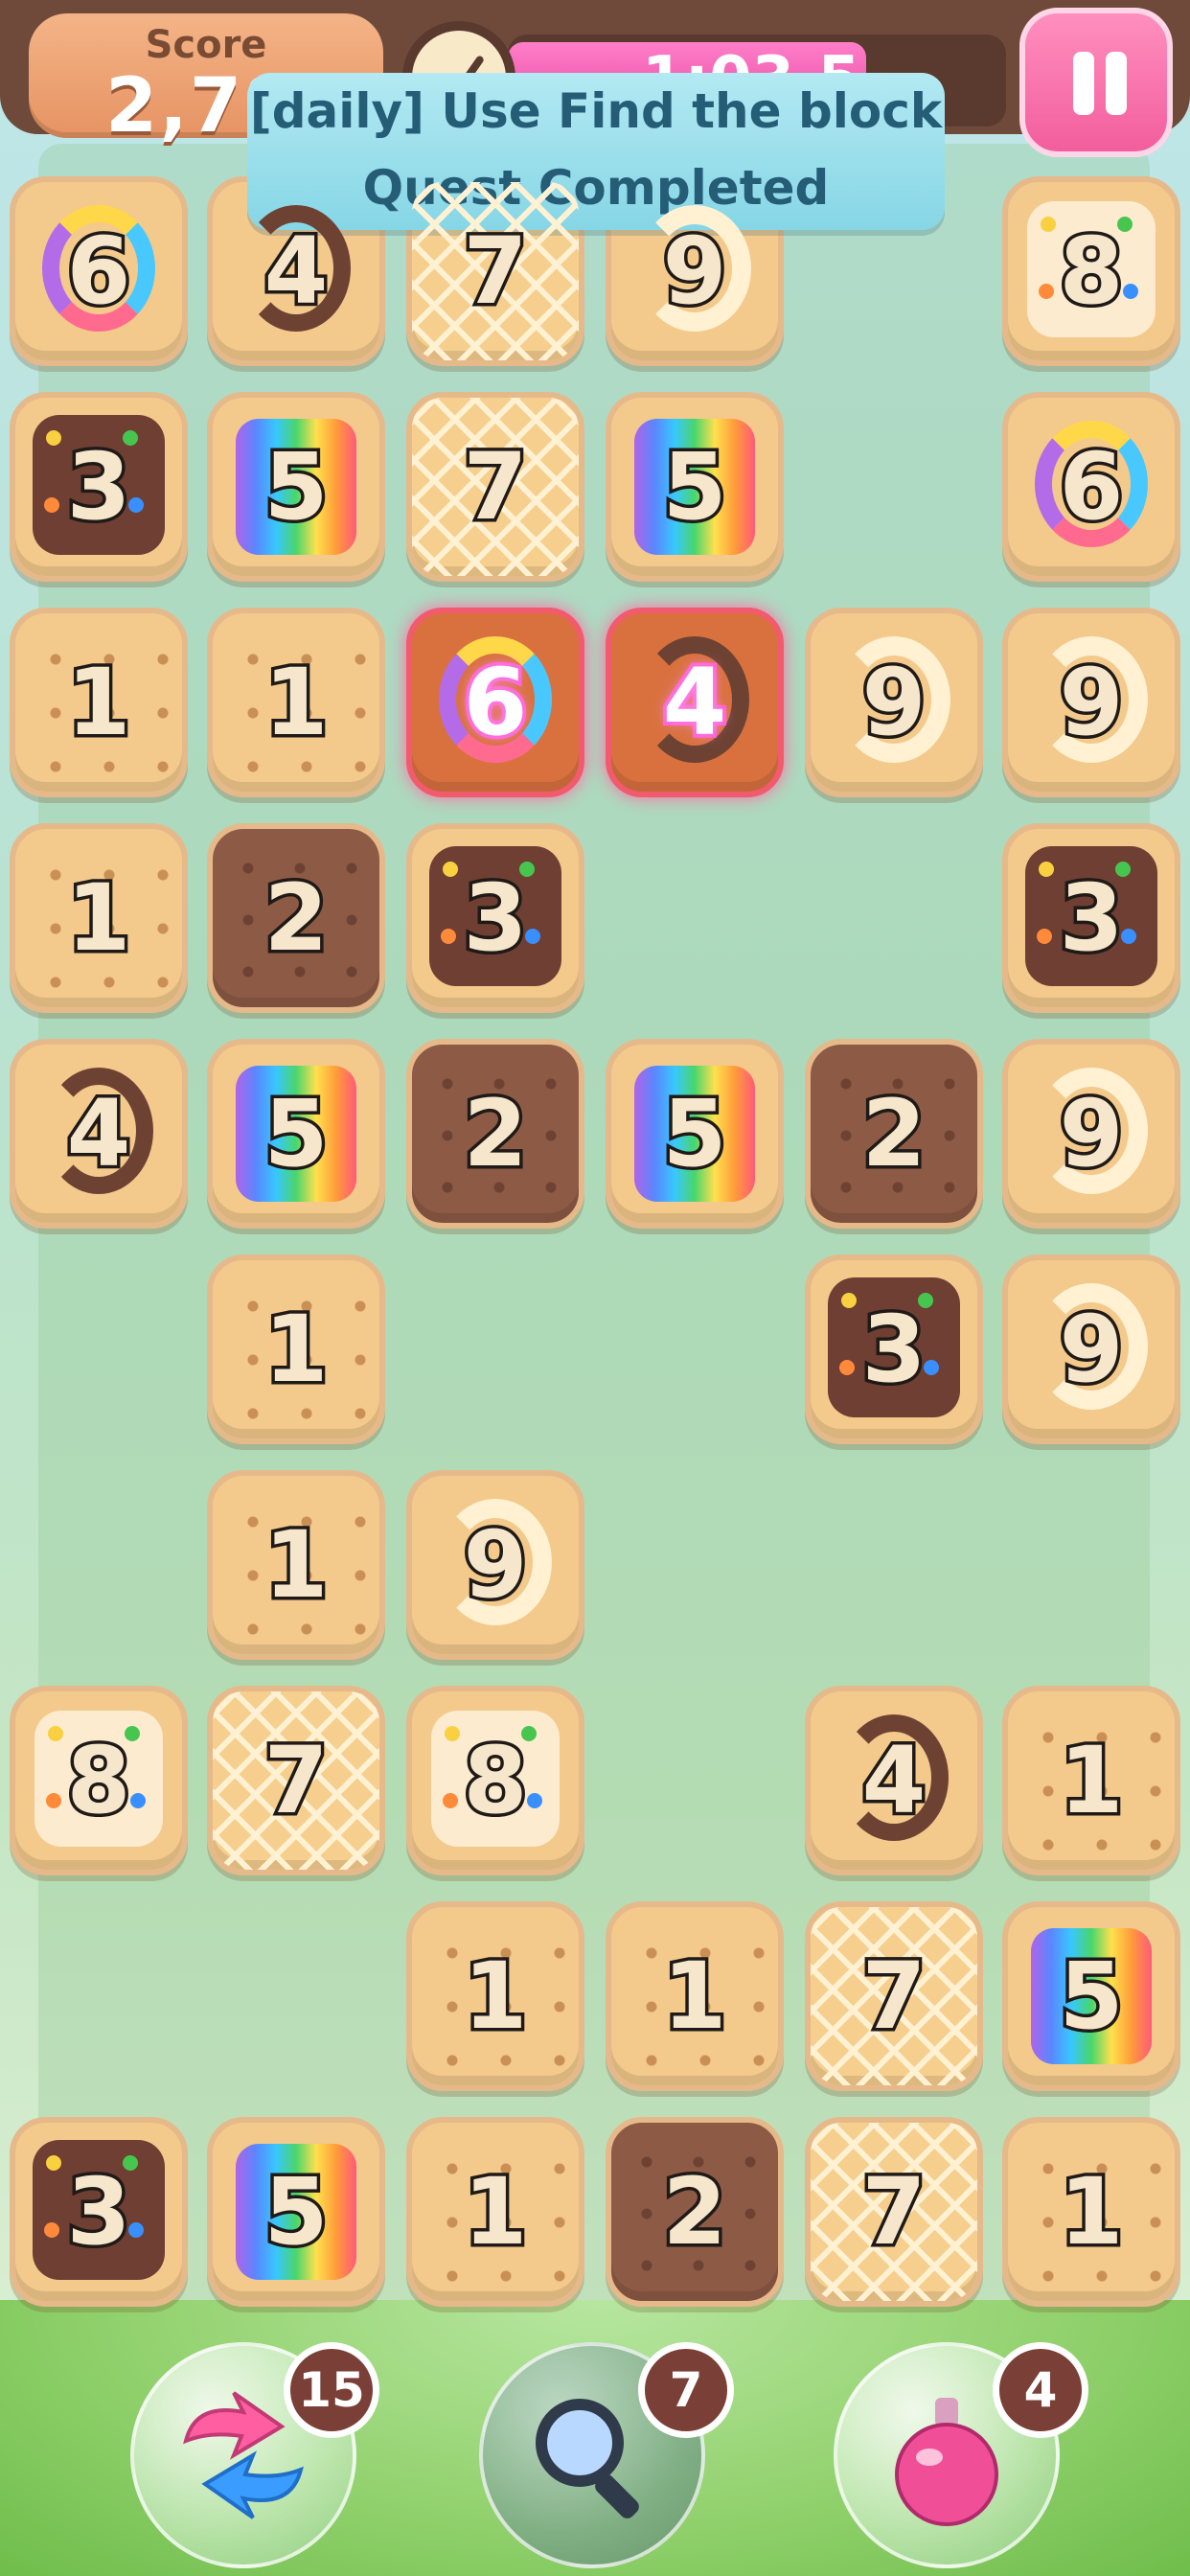 The width and height of the screenshot is (1190, 2576). What do you see at coordinates (686, 2390) in the screenshot?
I see `find-count-badge: 7` at bounding box center [686, 2390].